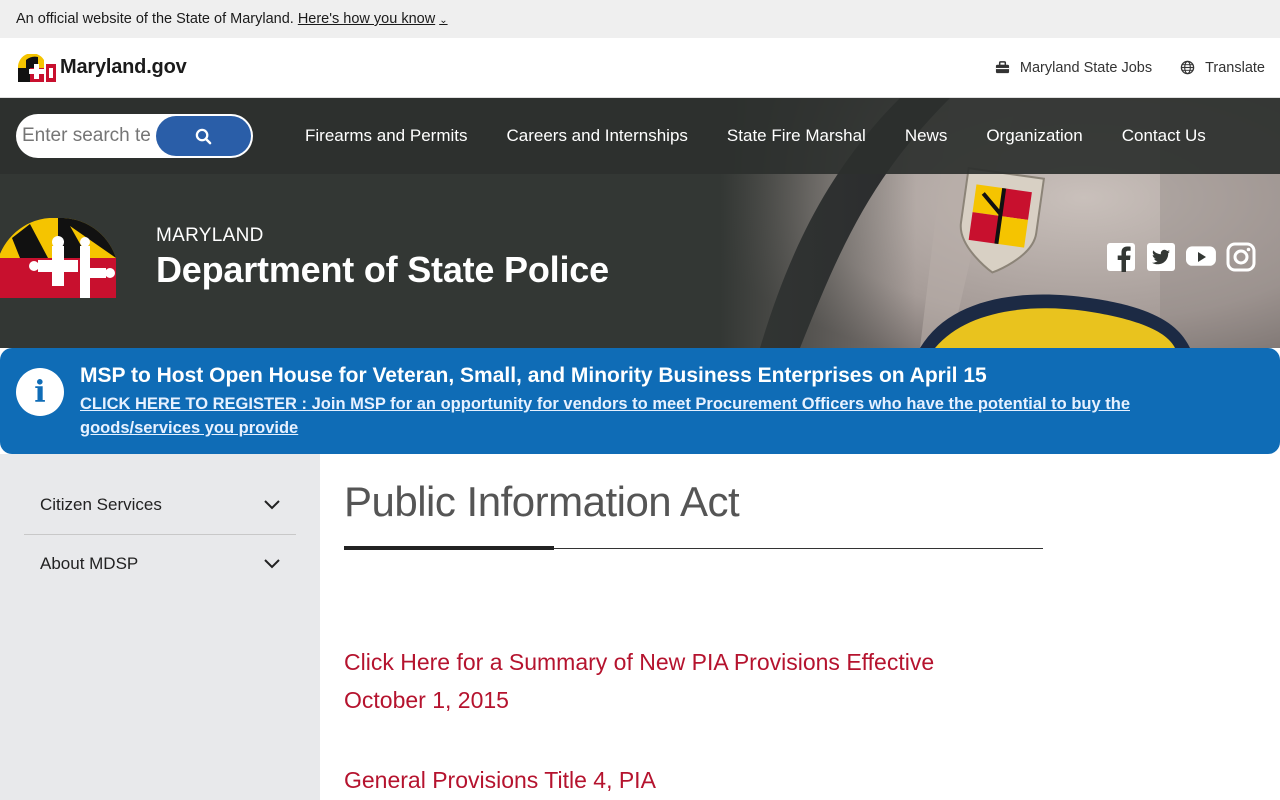 The width and height of the screenshot is (1280, 800). I want to click on briefcase-icon, so click(1002, 67).